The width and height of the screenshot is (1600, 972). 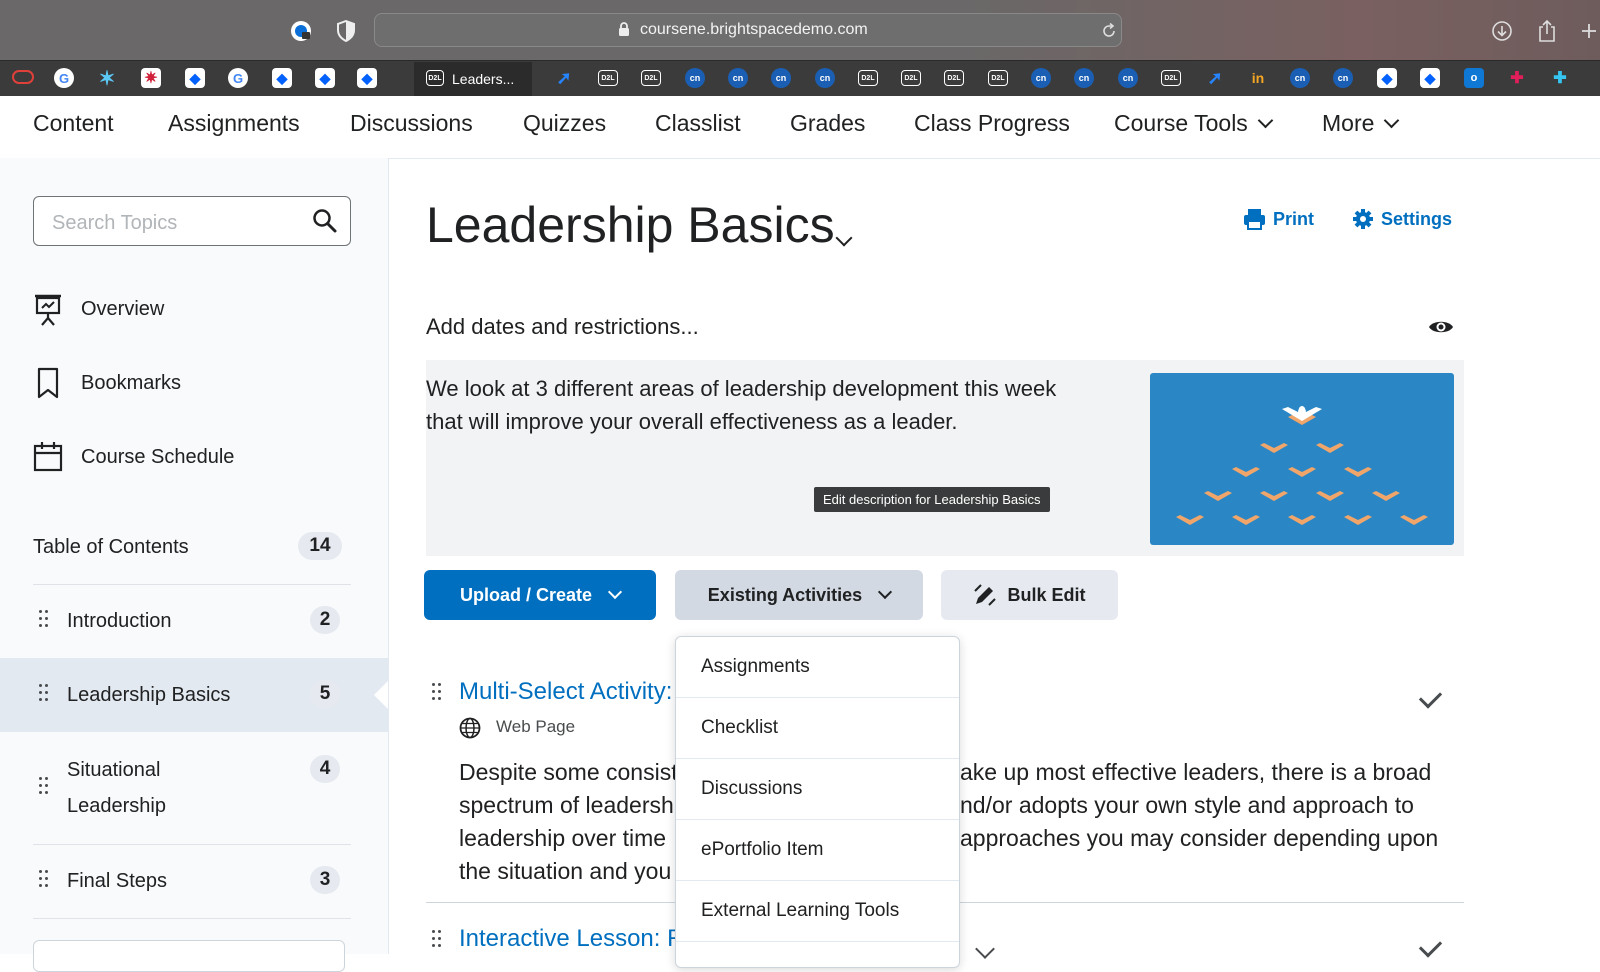 What do you see at coordinates (157, 457) in the screenshot?
I see `sidebar-course-schedule: Course Schedule` at bounding box center [157, 457].